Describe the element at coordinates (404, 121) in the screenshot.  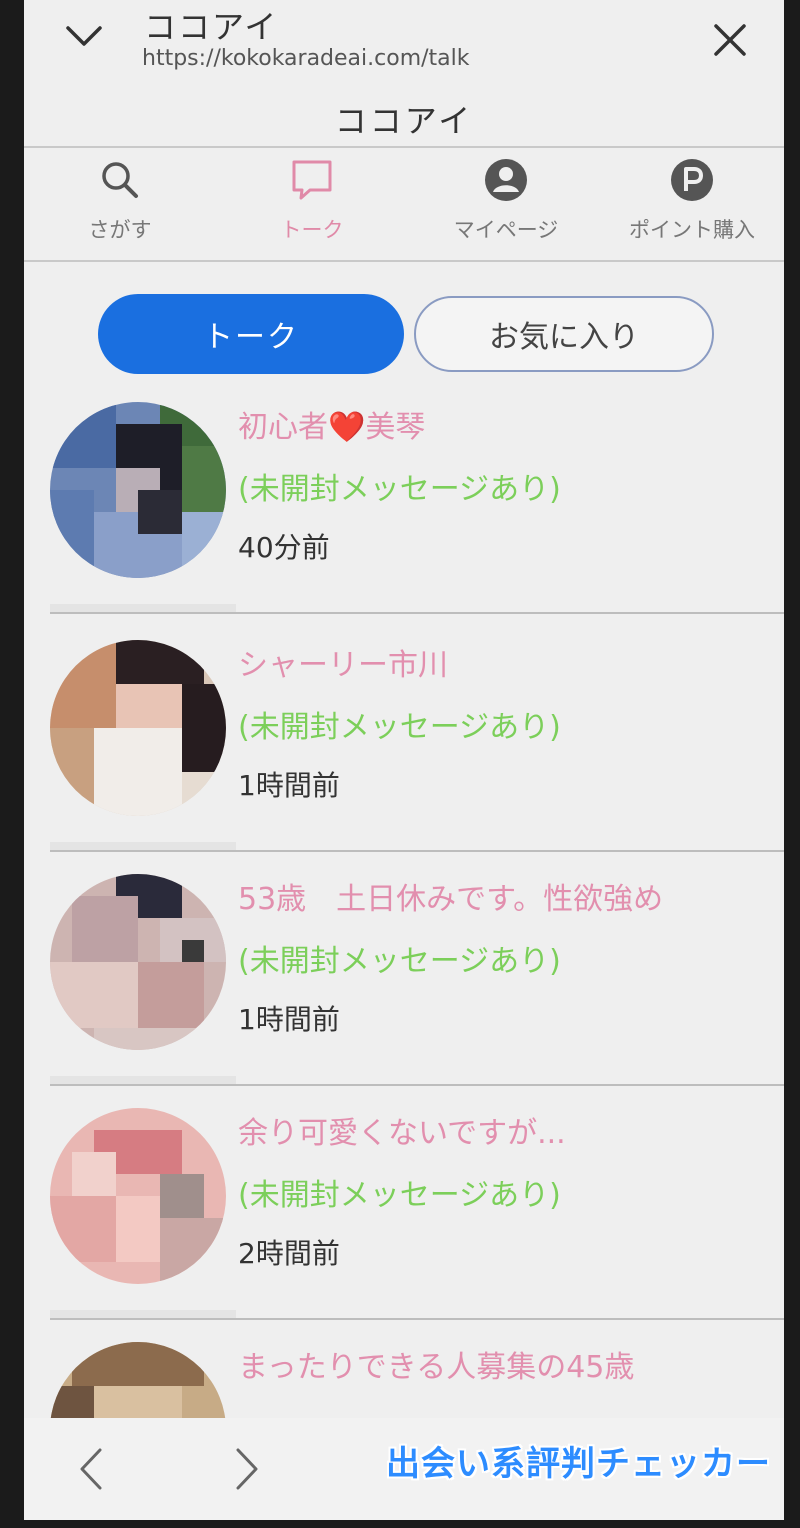
I see `page-title: ココアイ` at that location.